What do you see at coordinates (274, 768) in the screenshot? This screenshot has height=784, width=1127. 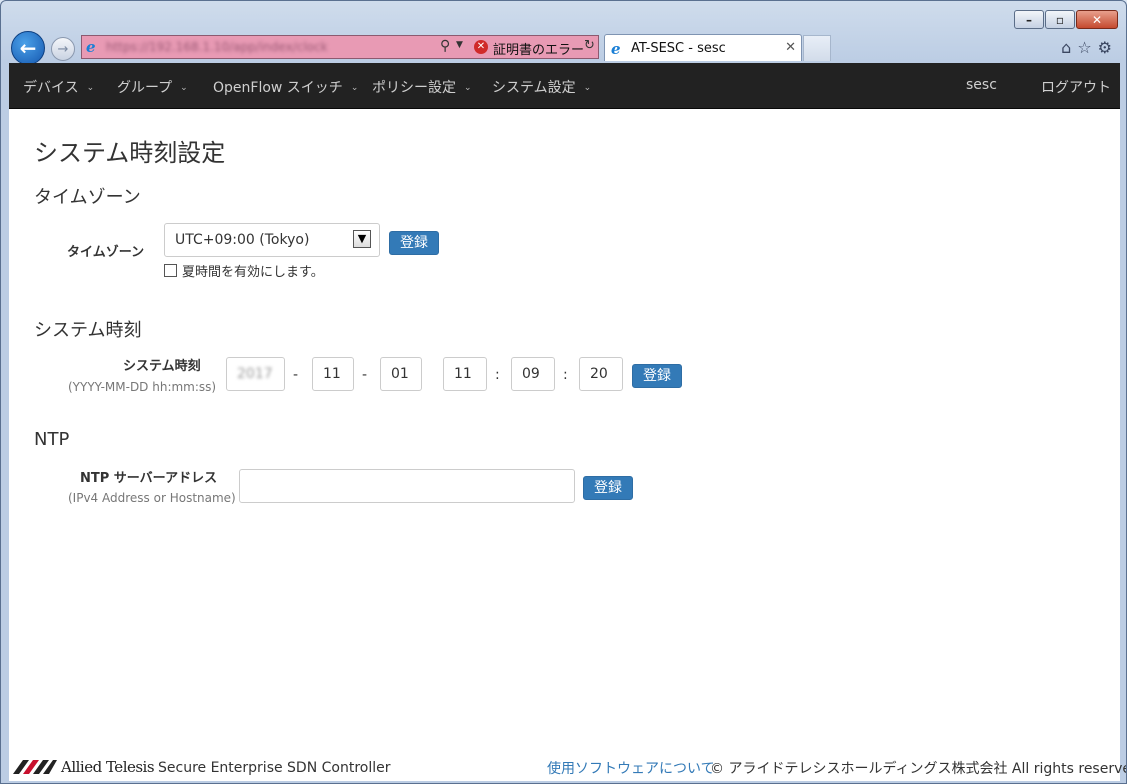 I see `product-name: Secure Enterprise SDN Controller` at bounding box center [274, 768].